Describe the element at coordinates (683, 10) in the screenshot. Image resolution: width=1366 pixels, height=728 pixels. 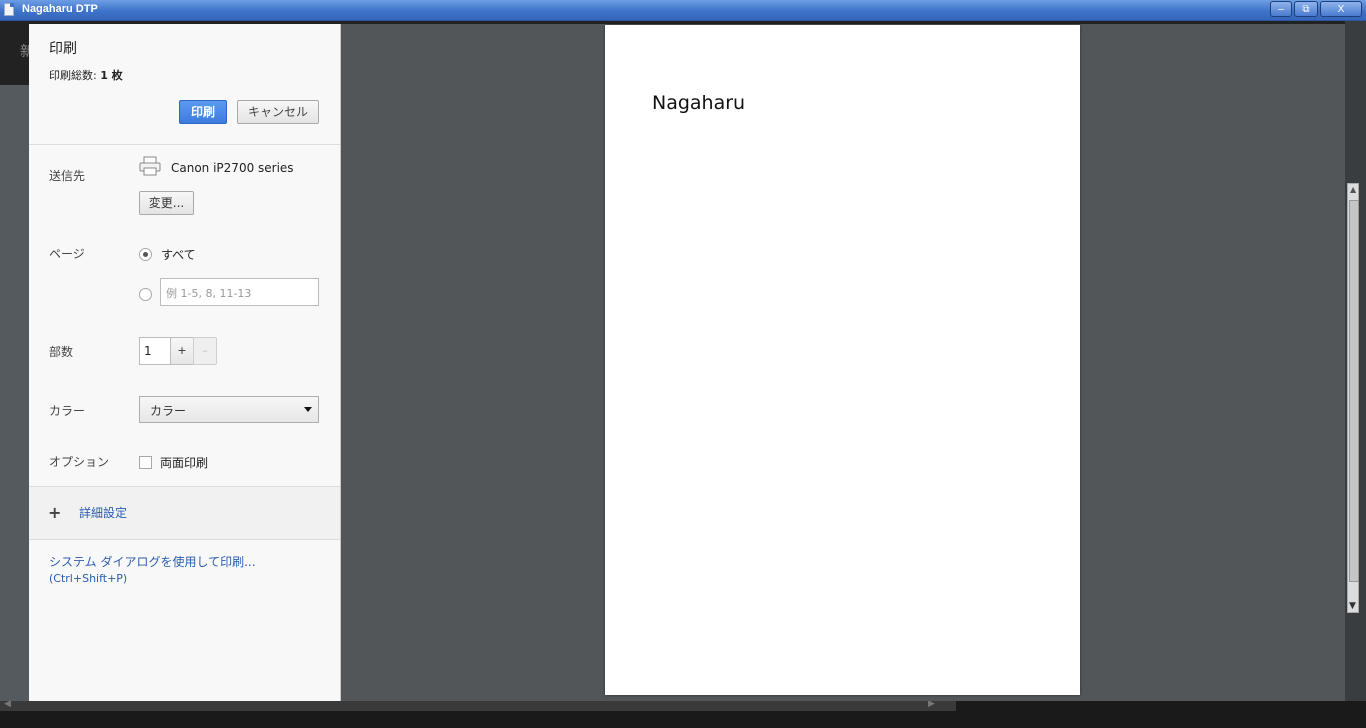
I see `window-titlebar: Nagaharu DTP – ⧉ X` at that location.